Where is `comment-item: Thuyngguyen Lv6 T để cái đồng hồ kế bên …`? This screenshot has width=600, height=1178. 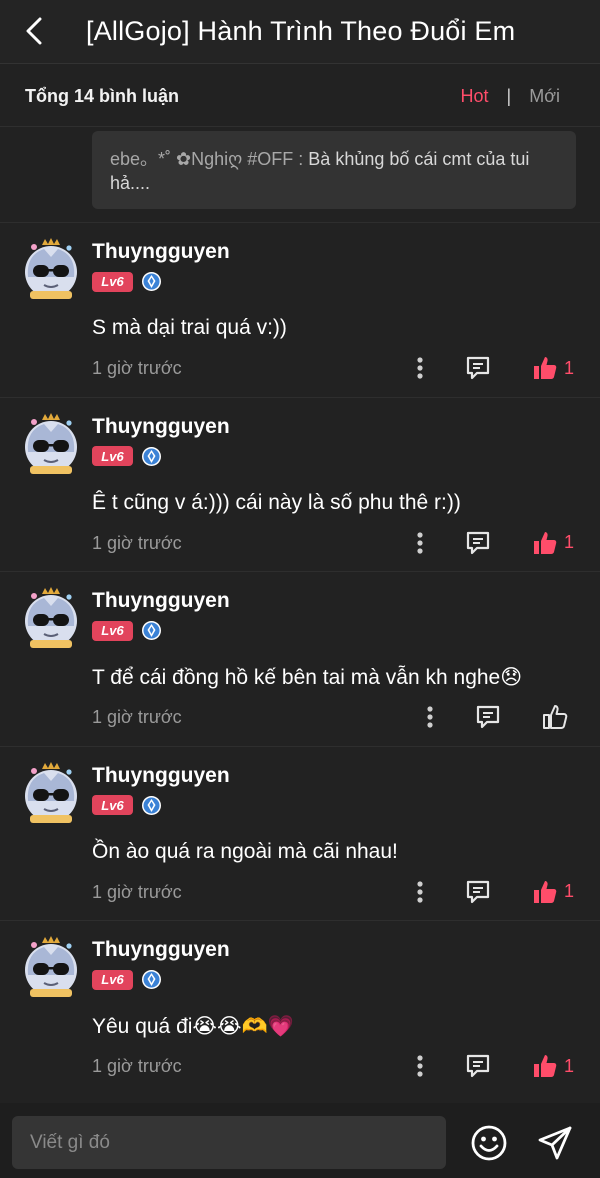 comment-item: Thuyngguyen Lv6 T để cái đồng hồ kế bên … is located at coordinates (300, 658).